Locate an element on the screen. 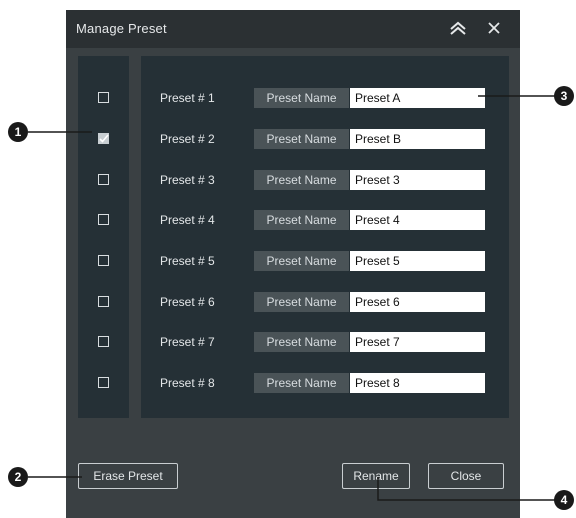  preset-2-name-input is located at coordinates (417, 139).